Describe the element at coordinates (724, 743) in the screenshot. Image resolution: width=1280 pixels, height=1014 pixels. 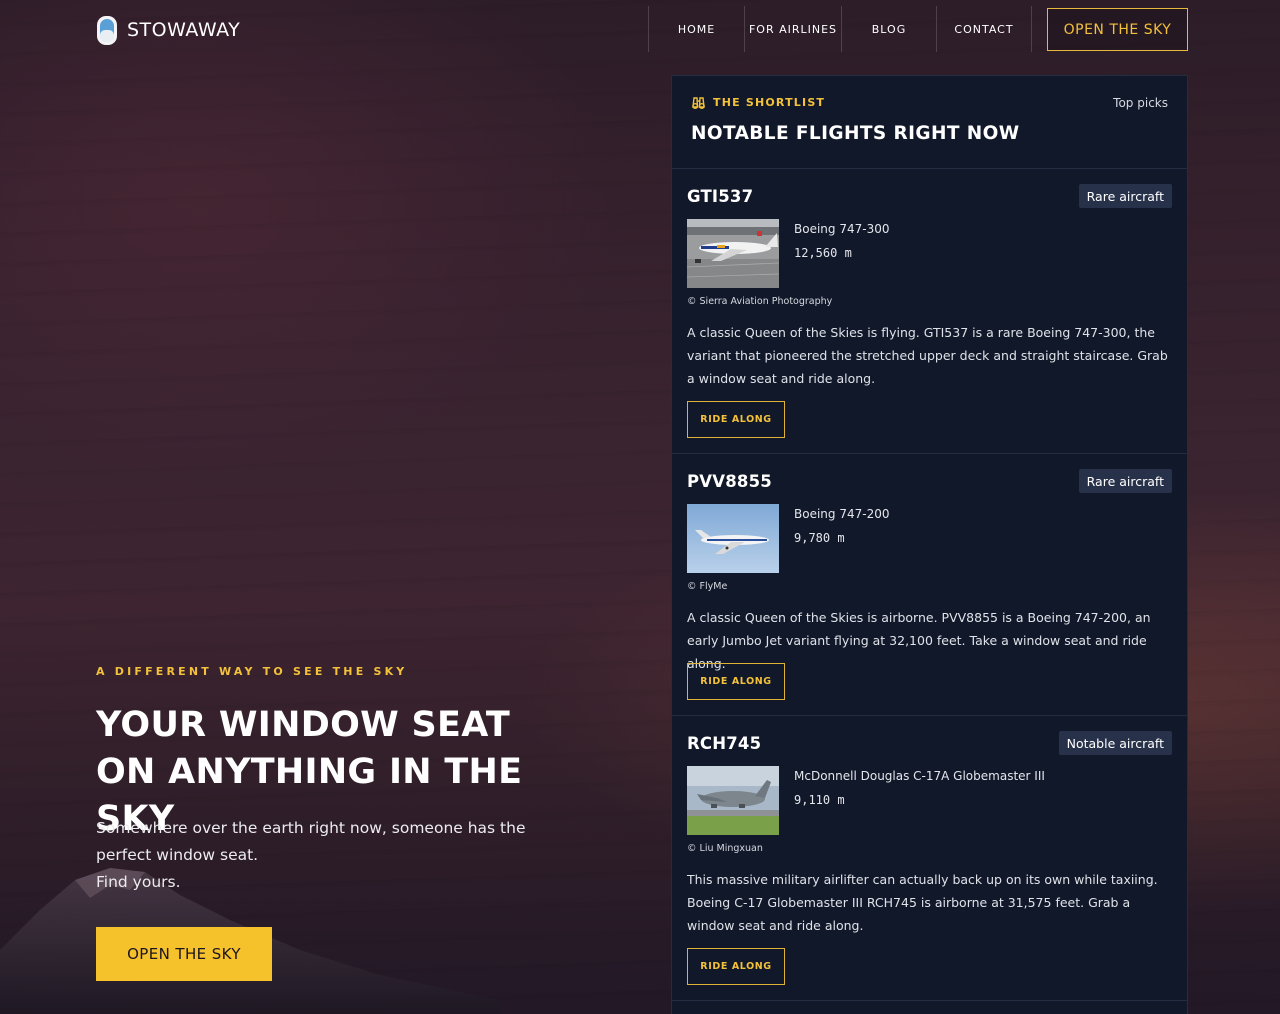
I see `flight-id: RCH745` at that location.